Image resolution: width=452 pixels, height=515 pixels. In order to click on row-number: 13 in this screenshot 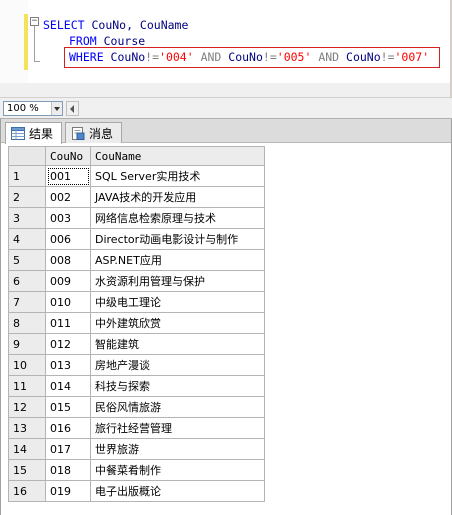, I will do `click(27, 428)`.